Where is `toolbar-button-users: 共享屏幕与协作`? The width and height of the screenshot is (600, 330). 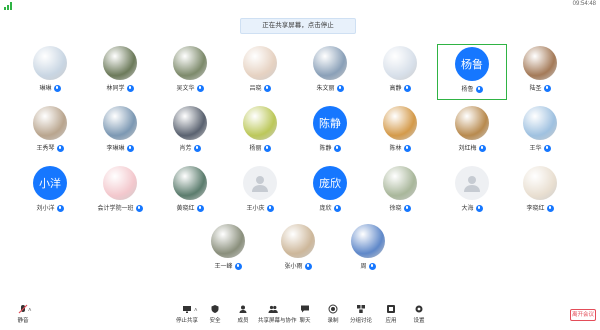 toolbar-button-users: 共享屏幕与协作 is located at coordinates (277, 316).